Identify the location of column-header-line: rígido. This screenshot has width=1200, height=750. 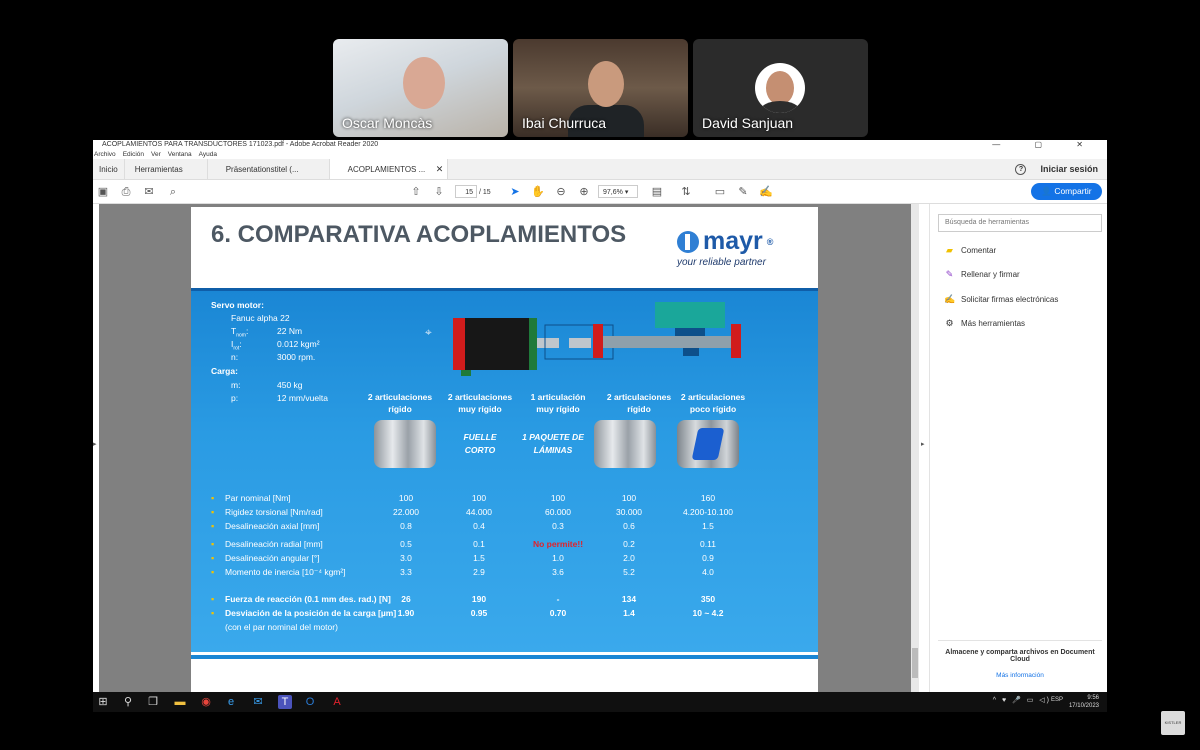
(400, 409).